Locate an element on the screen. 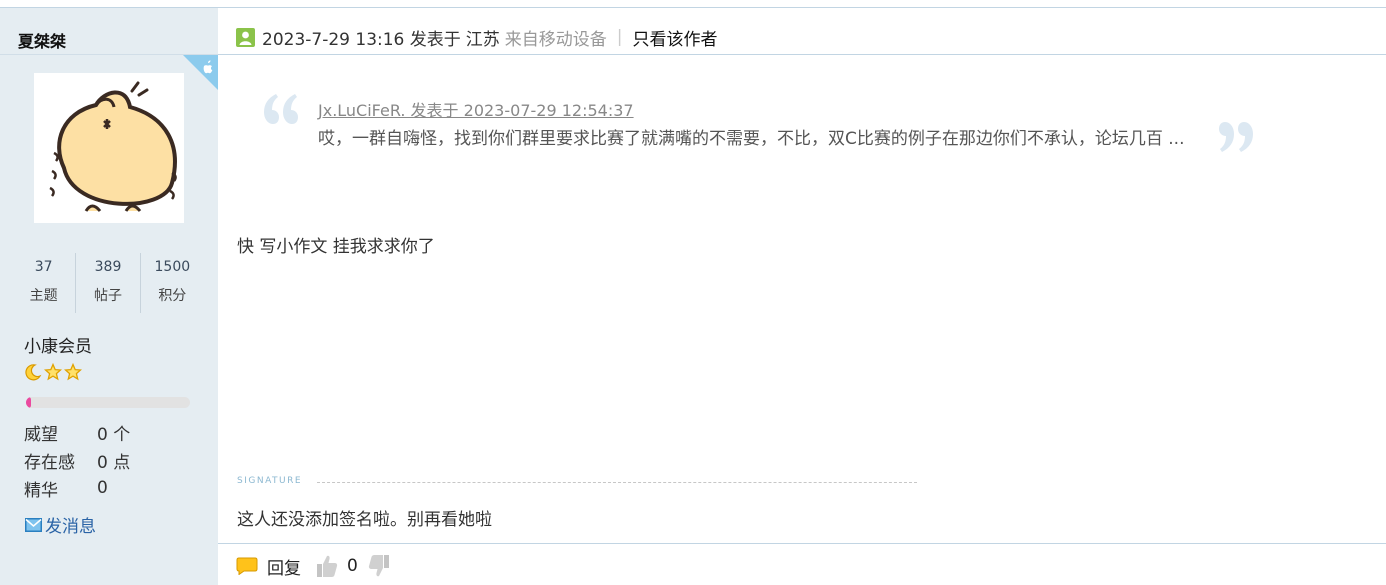  profile-value: 0 点 is located at coordinates (114, 462).